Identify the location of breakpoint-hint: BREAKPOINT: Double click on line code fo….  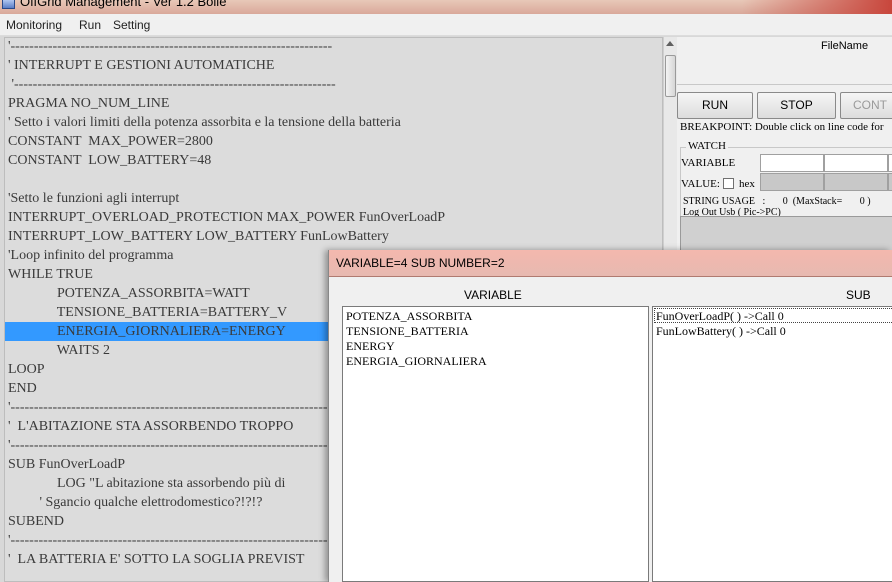
(782, 127).